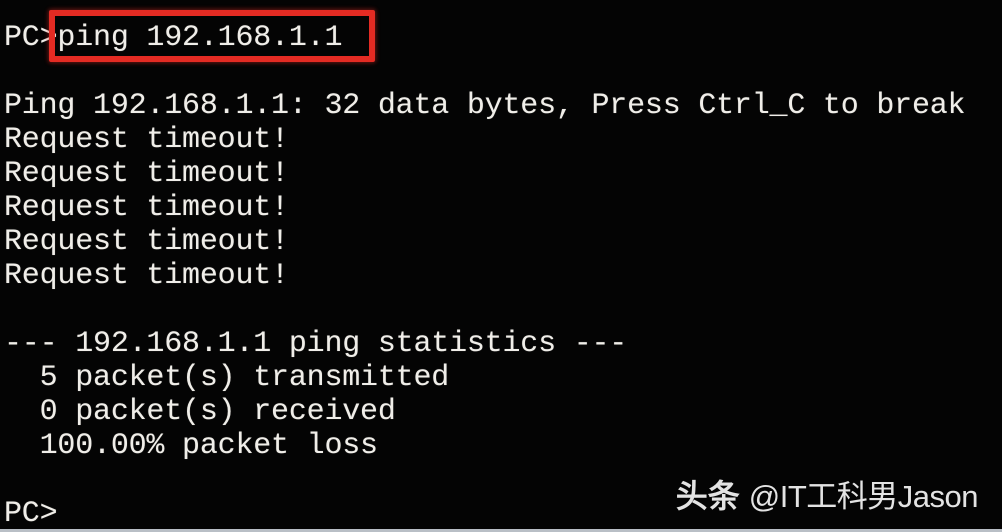 Image resolution: width=1002 pixels, height=532 pixels. I want to click on terminal-line: 100.00% packet loss, so click(191, 446).